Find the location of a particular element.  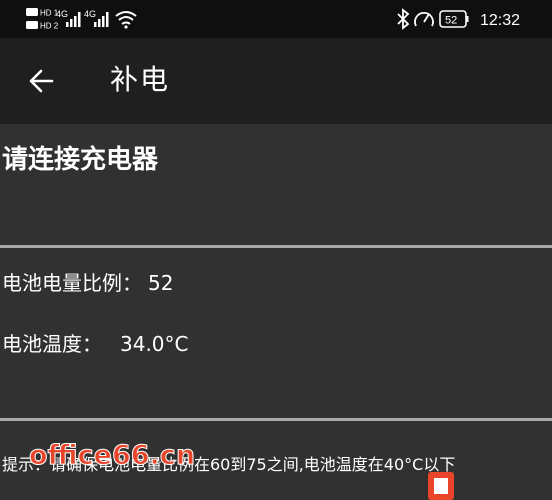

battery-level: 52 is located at coordinates (451, 21).